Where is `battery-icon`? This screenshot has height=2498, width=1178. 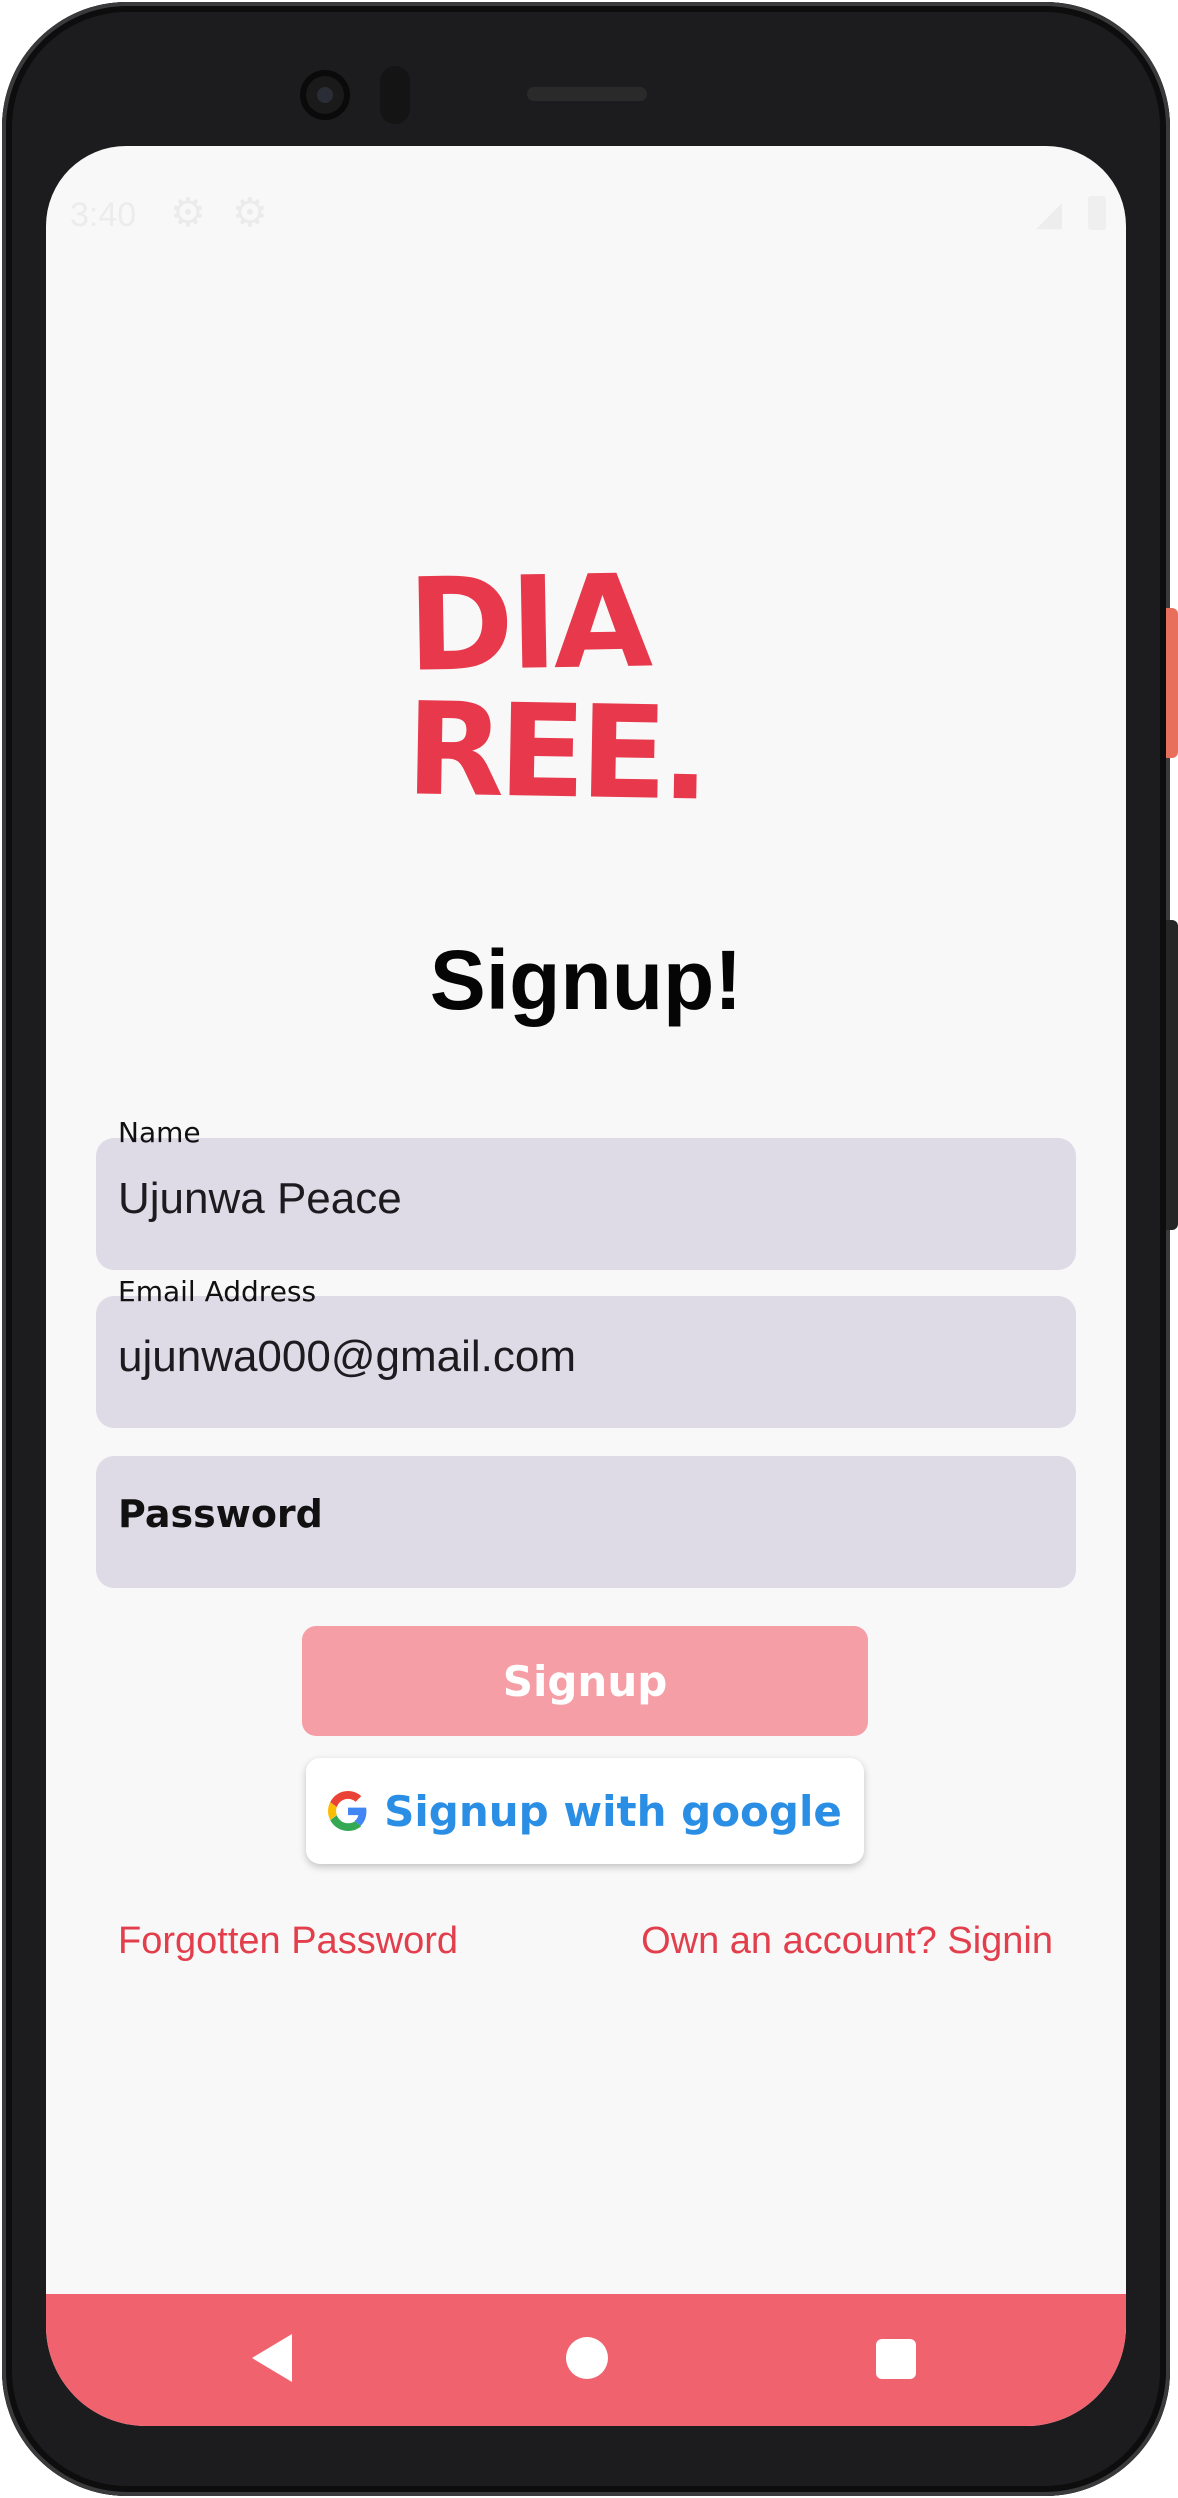
battery-icon is located at coordinates (1097, 213).